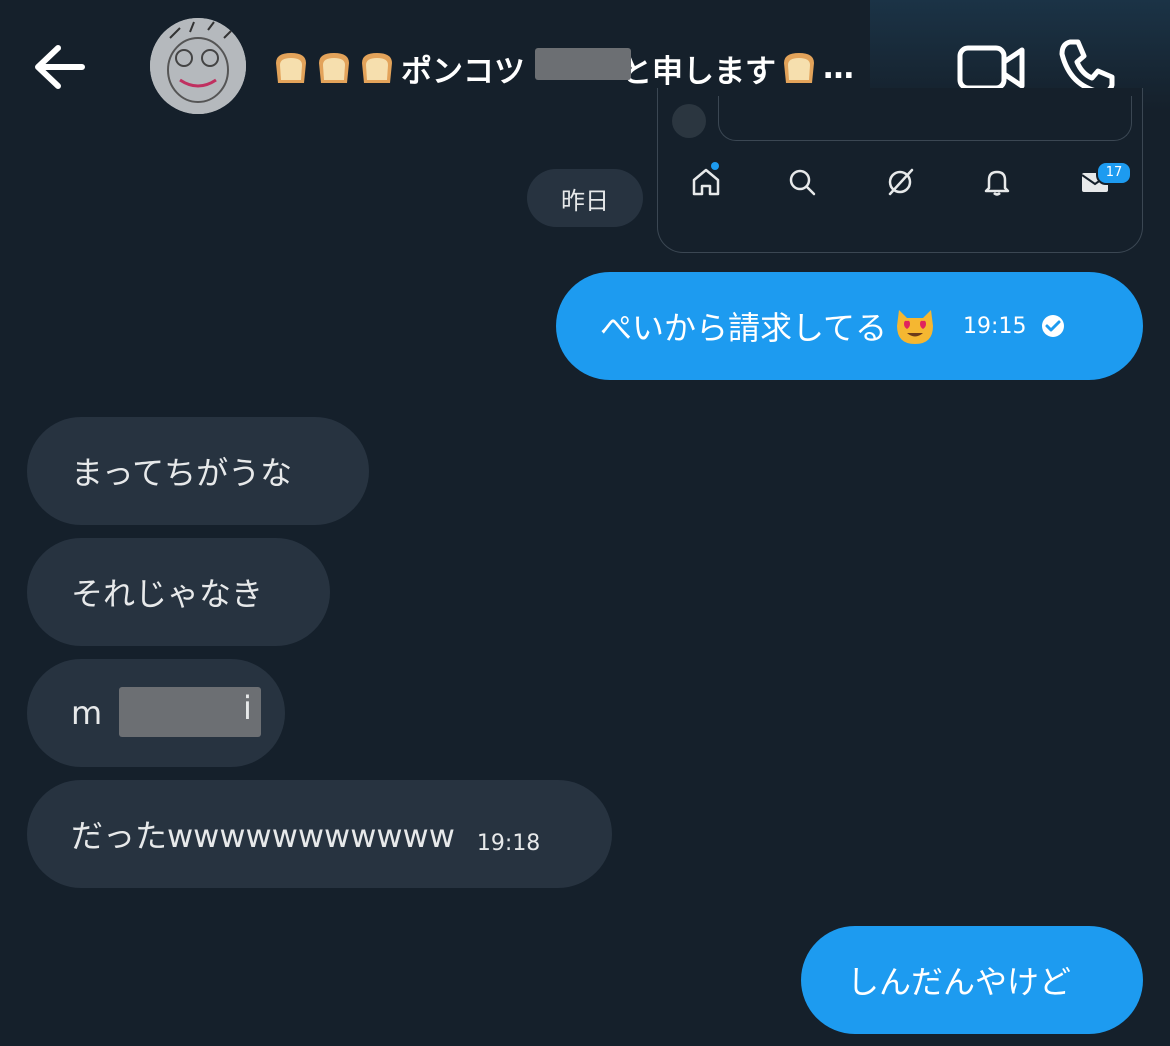  I want to click on mail-badge: 17, so click(1114, 173).